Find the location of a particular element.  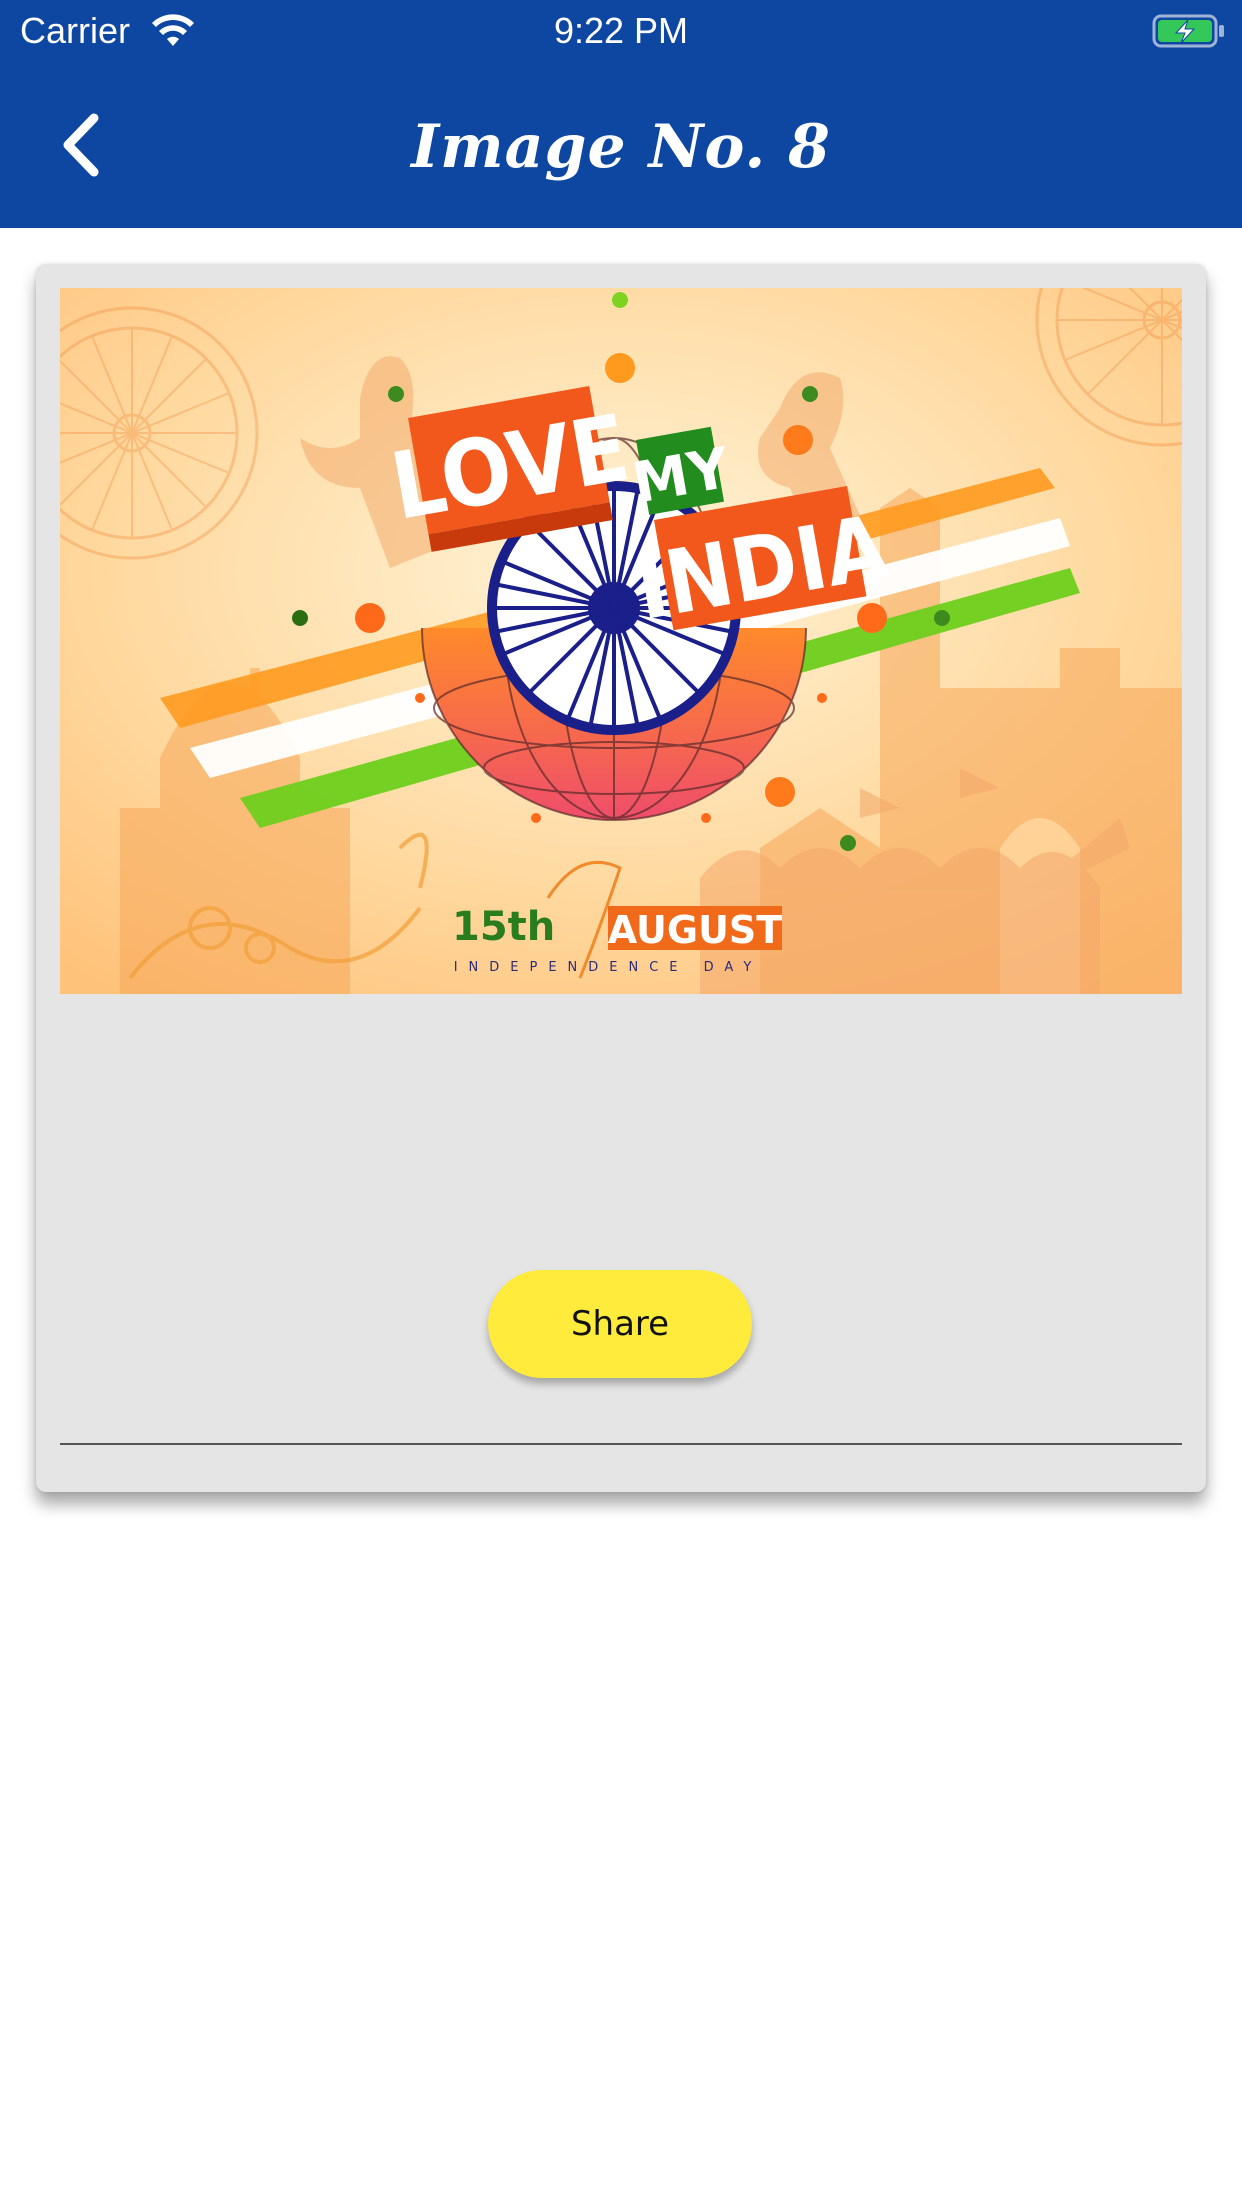

status-time: 9:22 PM is located at coordinates (621, 30).